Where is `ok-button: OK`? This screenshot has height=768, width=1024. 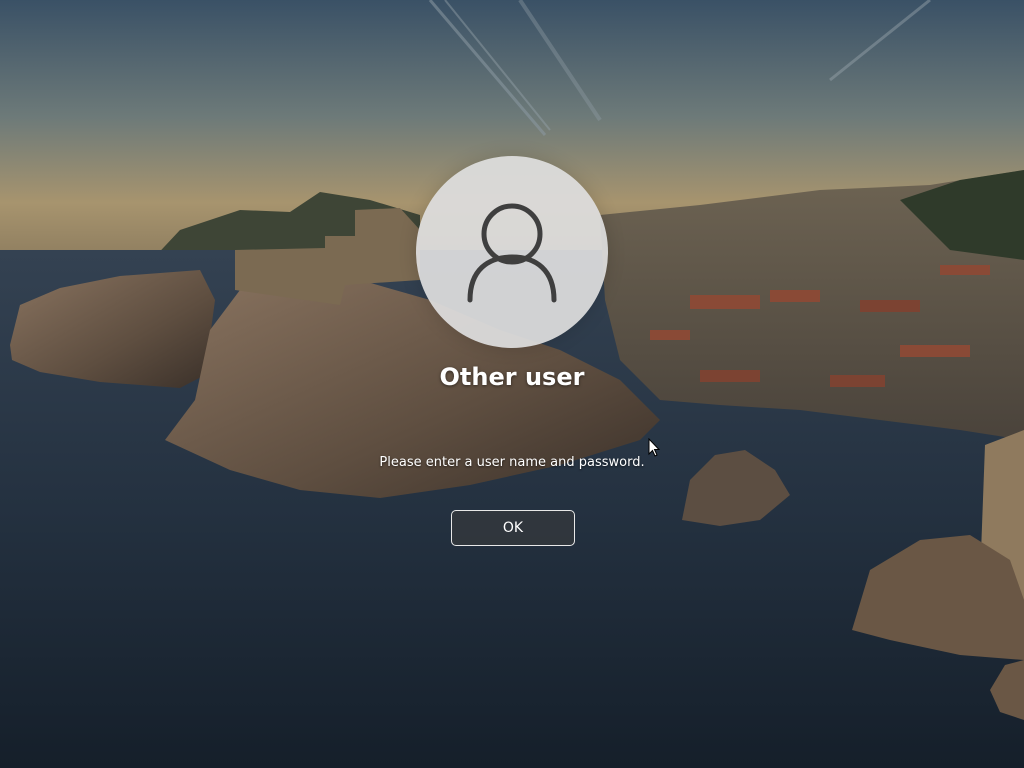 ok-button: OK is located at coordinates (513, 528).